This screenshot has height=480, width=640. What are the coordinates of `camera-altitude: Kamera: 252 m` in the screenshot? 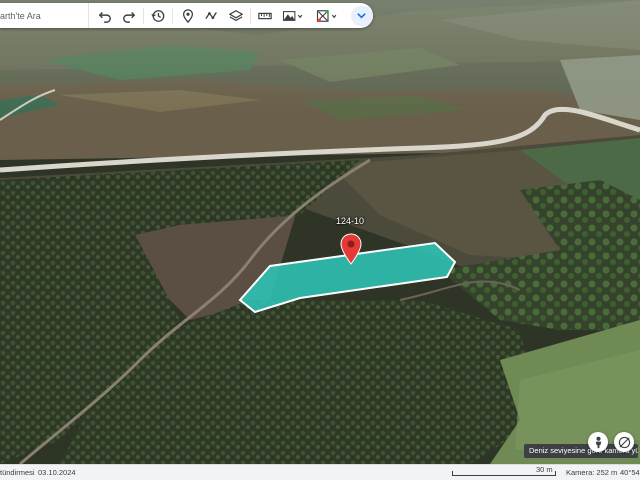 It's located at (592, 472).